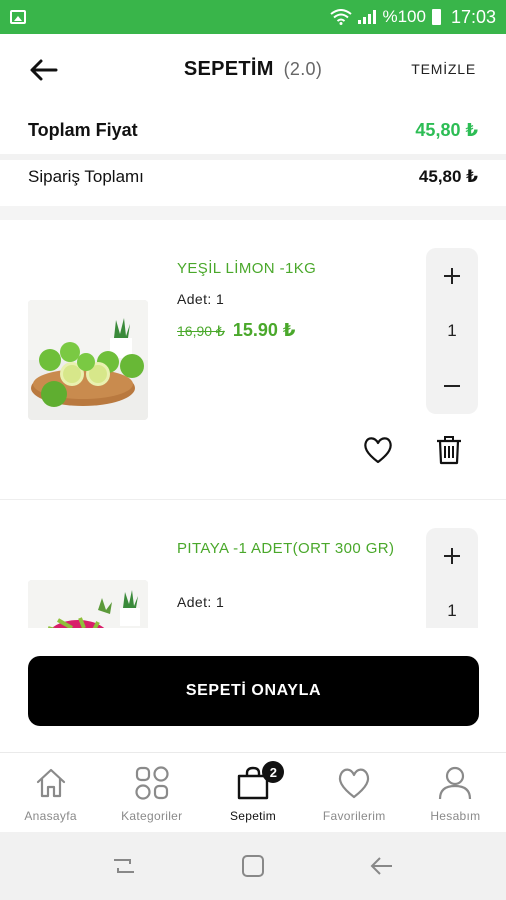 This screenshot has width=506, height=900. What do you see at coordinates (253, 17) in the screenshot?
I see `status-bar: %100 17:03` at bounding box center [253, 17].